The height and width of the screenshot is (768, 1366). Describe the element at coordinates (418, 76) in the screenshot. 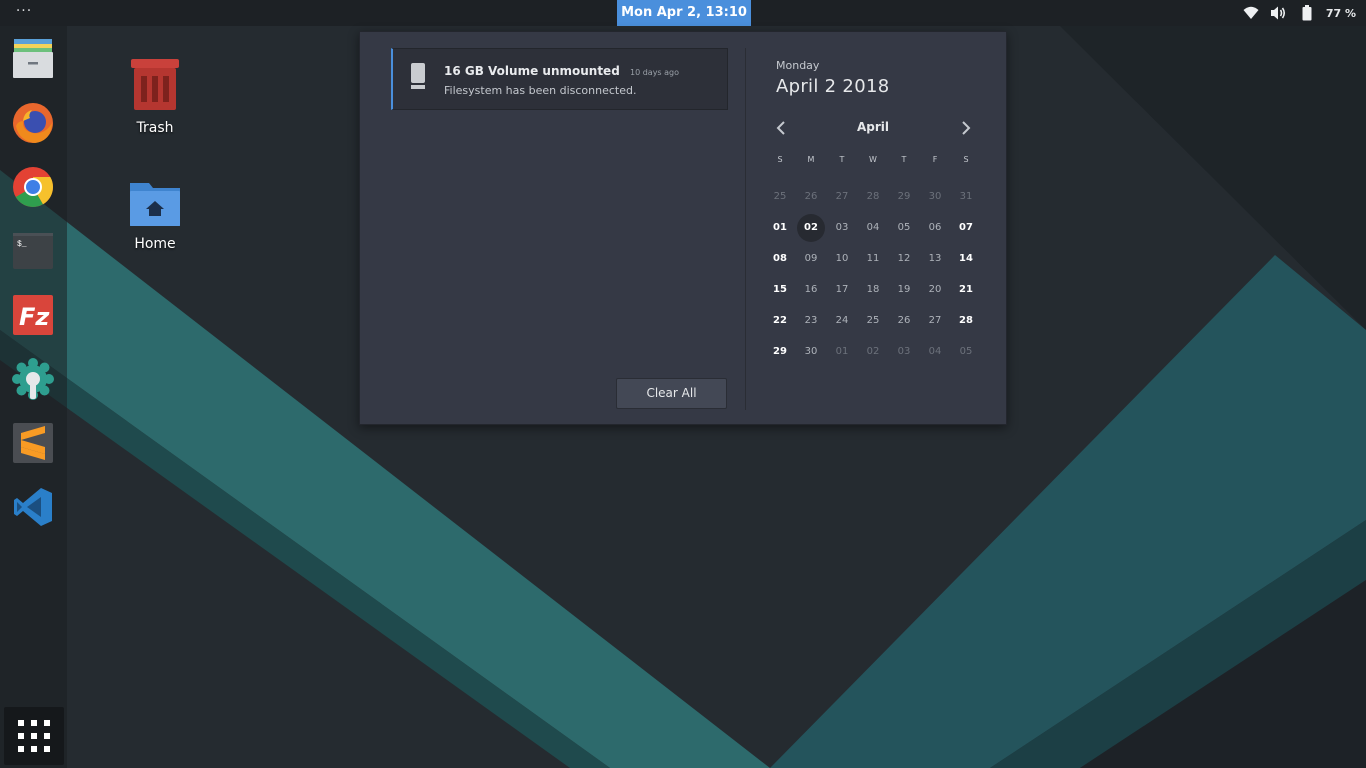

I see `drive-icon` at that location.